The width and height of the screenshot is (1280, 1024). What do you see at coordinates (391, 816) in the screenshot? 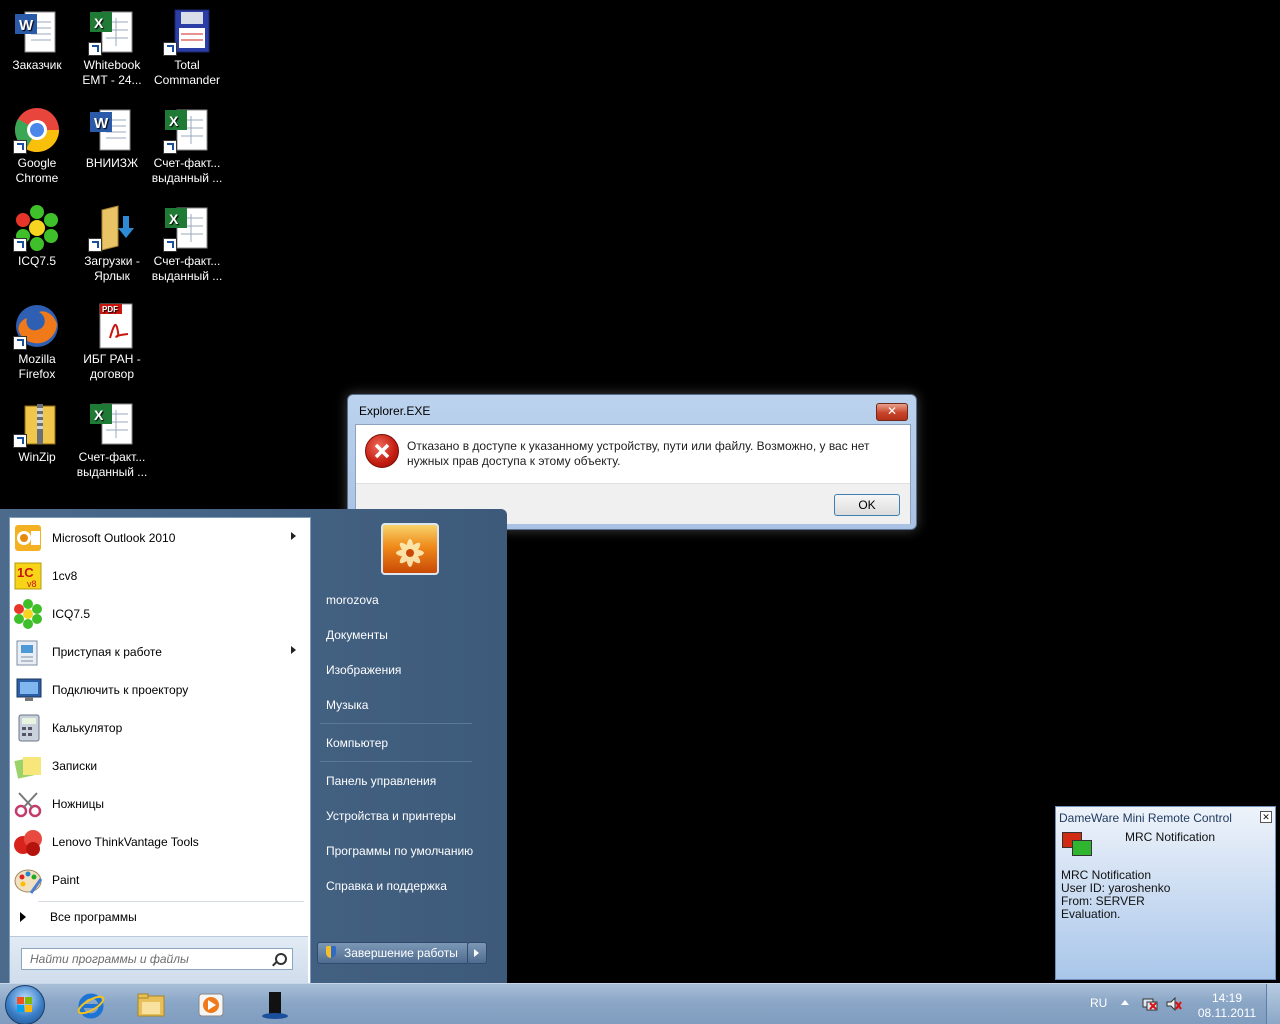
I see `start-right-devices-printers: Устройства и принтеры` at bounding box center [391, 816].